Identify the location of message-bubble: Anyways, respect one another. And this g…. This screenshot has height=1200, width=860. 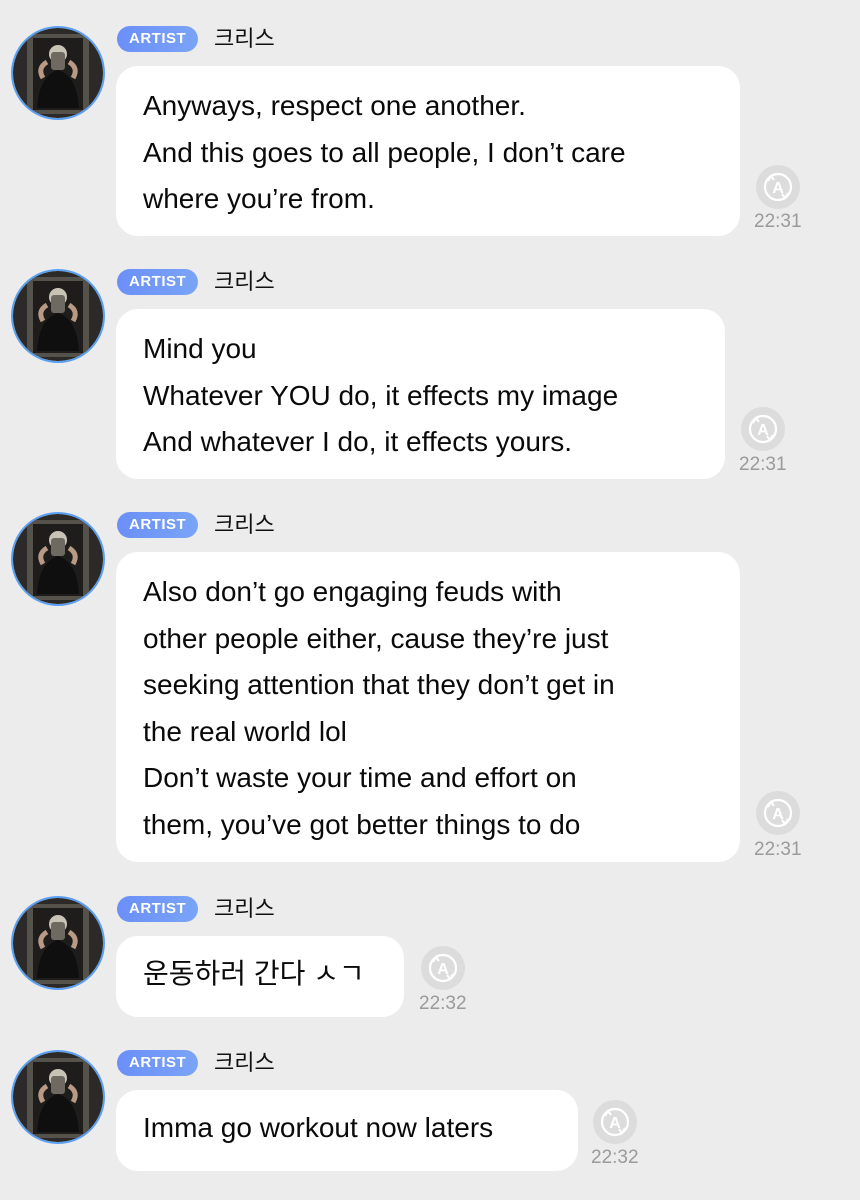
(428, 151).